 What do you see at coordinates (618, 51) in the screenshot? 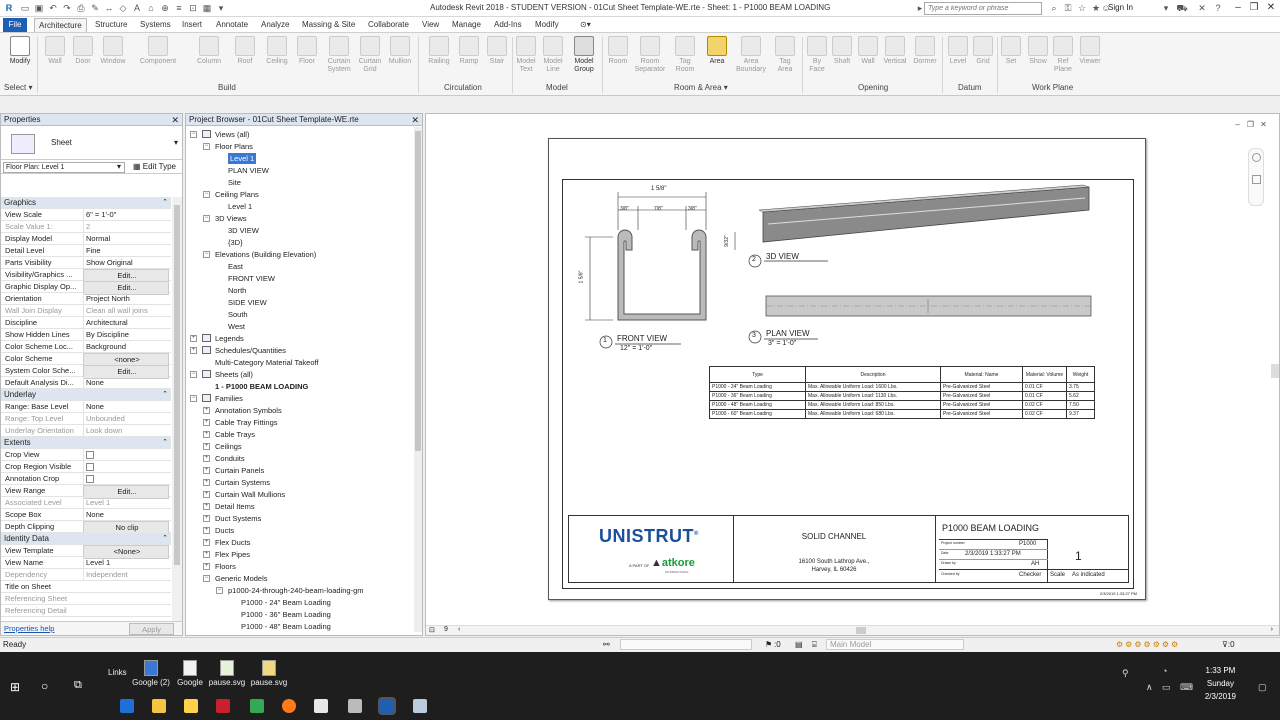
I see `room-tool: Room` at bounding box center [618, 51].